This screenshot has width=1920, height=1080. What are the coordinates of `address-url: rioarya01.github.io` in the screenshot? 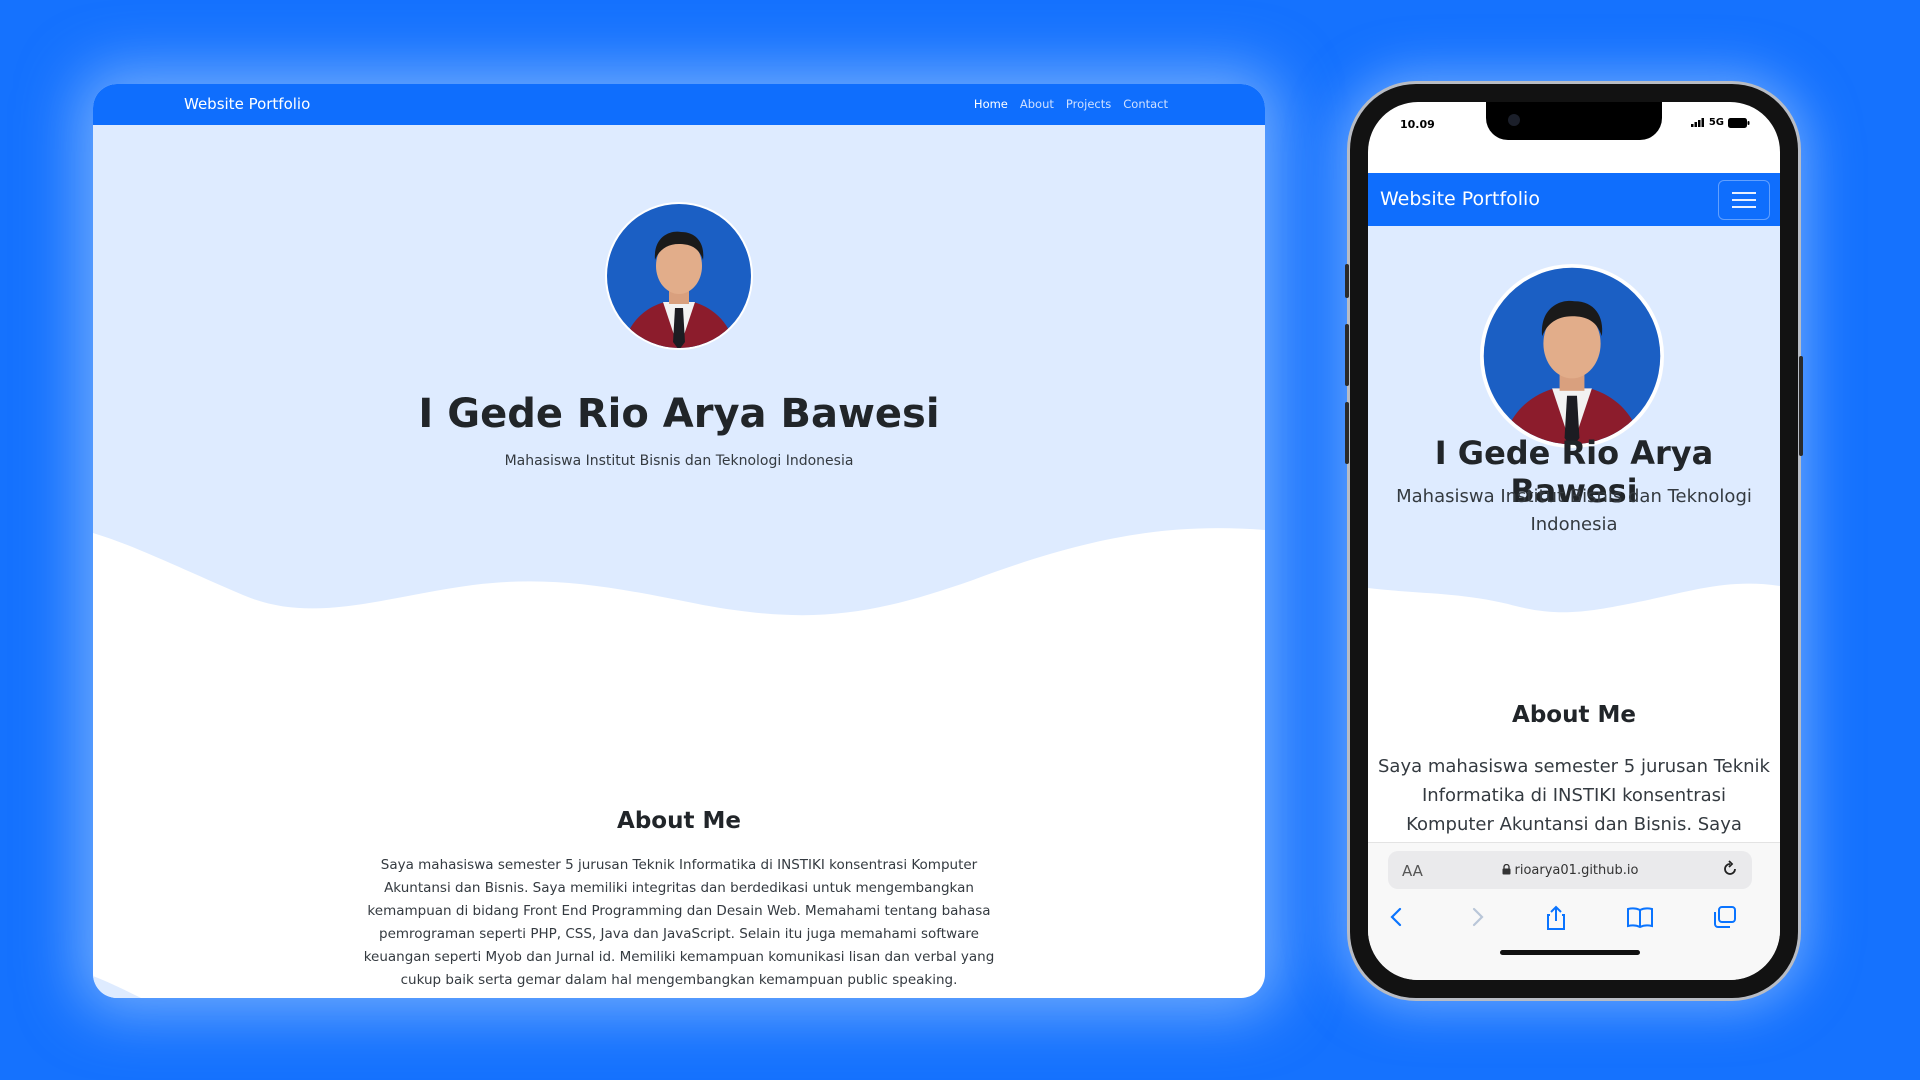 It's located at (1570, 870).